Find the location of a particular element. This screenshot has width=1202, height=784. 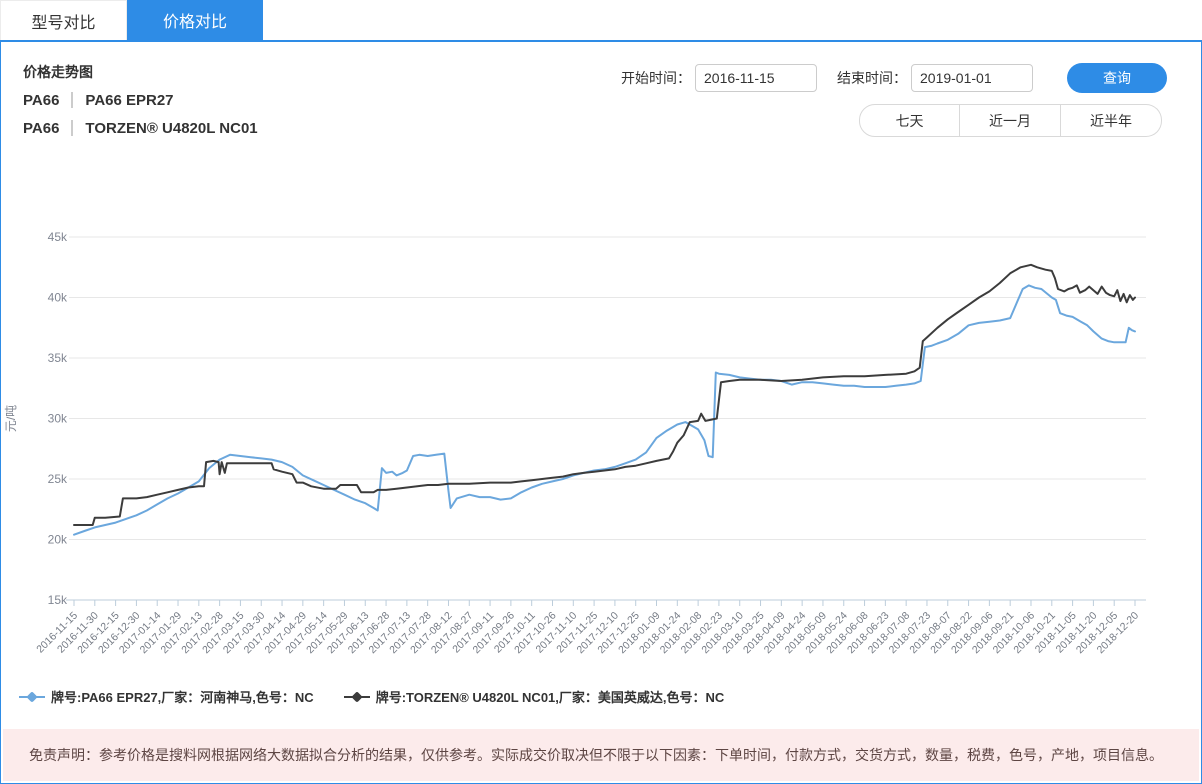

product-row: PA66 TORZEN® U4820L NC01 is located at coordinates (140, 128).